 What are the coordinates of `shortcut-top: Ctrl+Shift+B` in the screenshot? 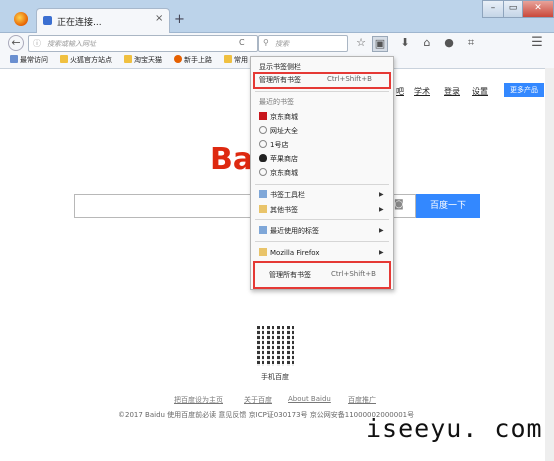 It's located at (349, 79).